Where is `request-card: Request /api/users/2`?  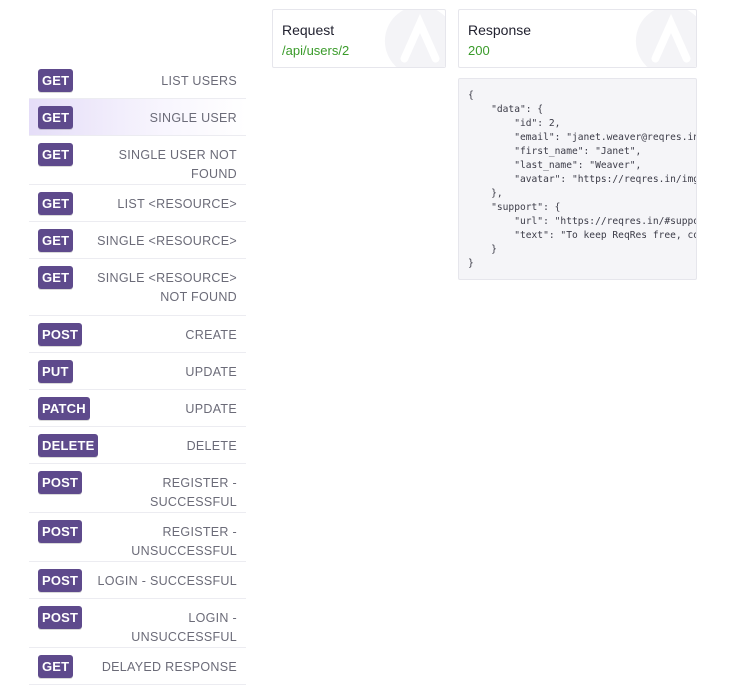 request-card: Request /api/users/2 is located at coordinates (359, 38).